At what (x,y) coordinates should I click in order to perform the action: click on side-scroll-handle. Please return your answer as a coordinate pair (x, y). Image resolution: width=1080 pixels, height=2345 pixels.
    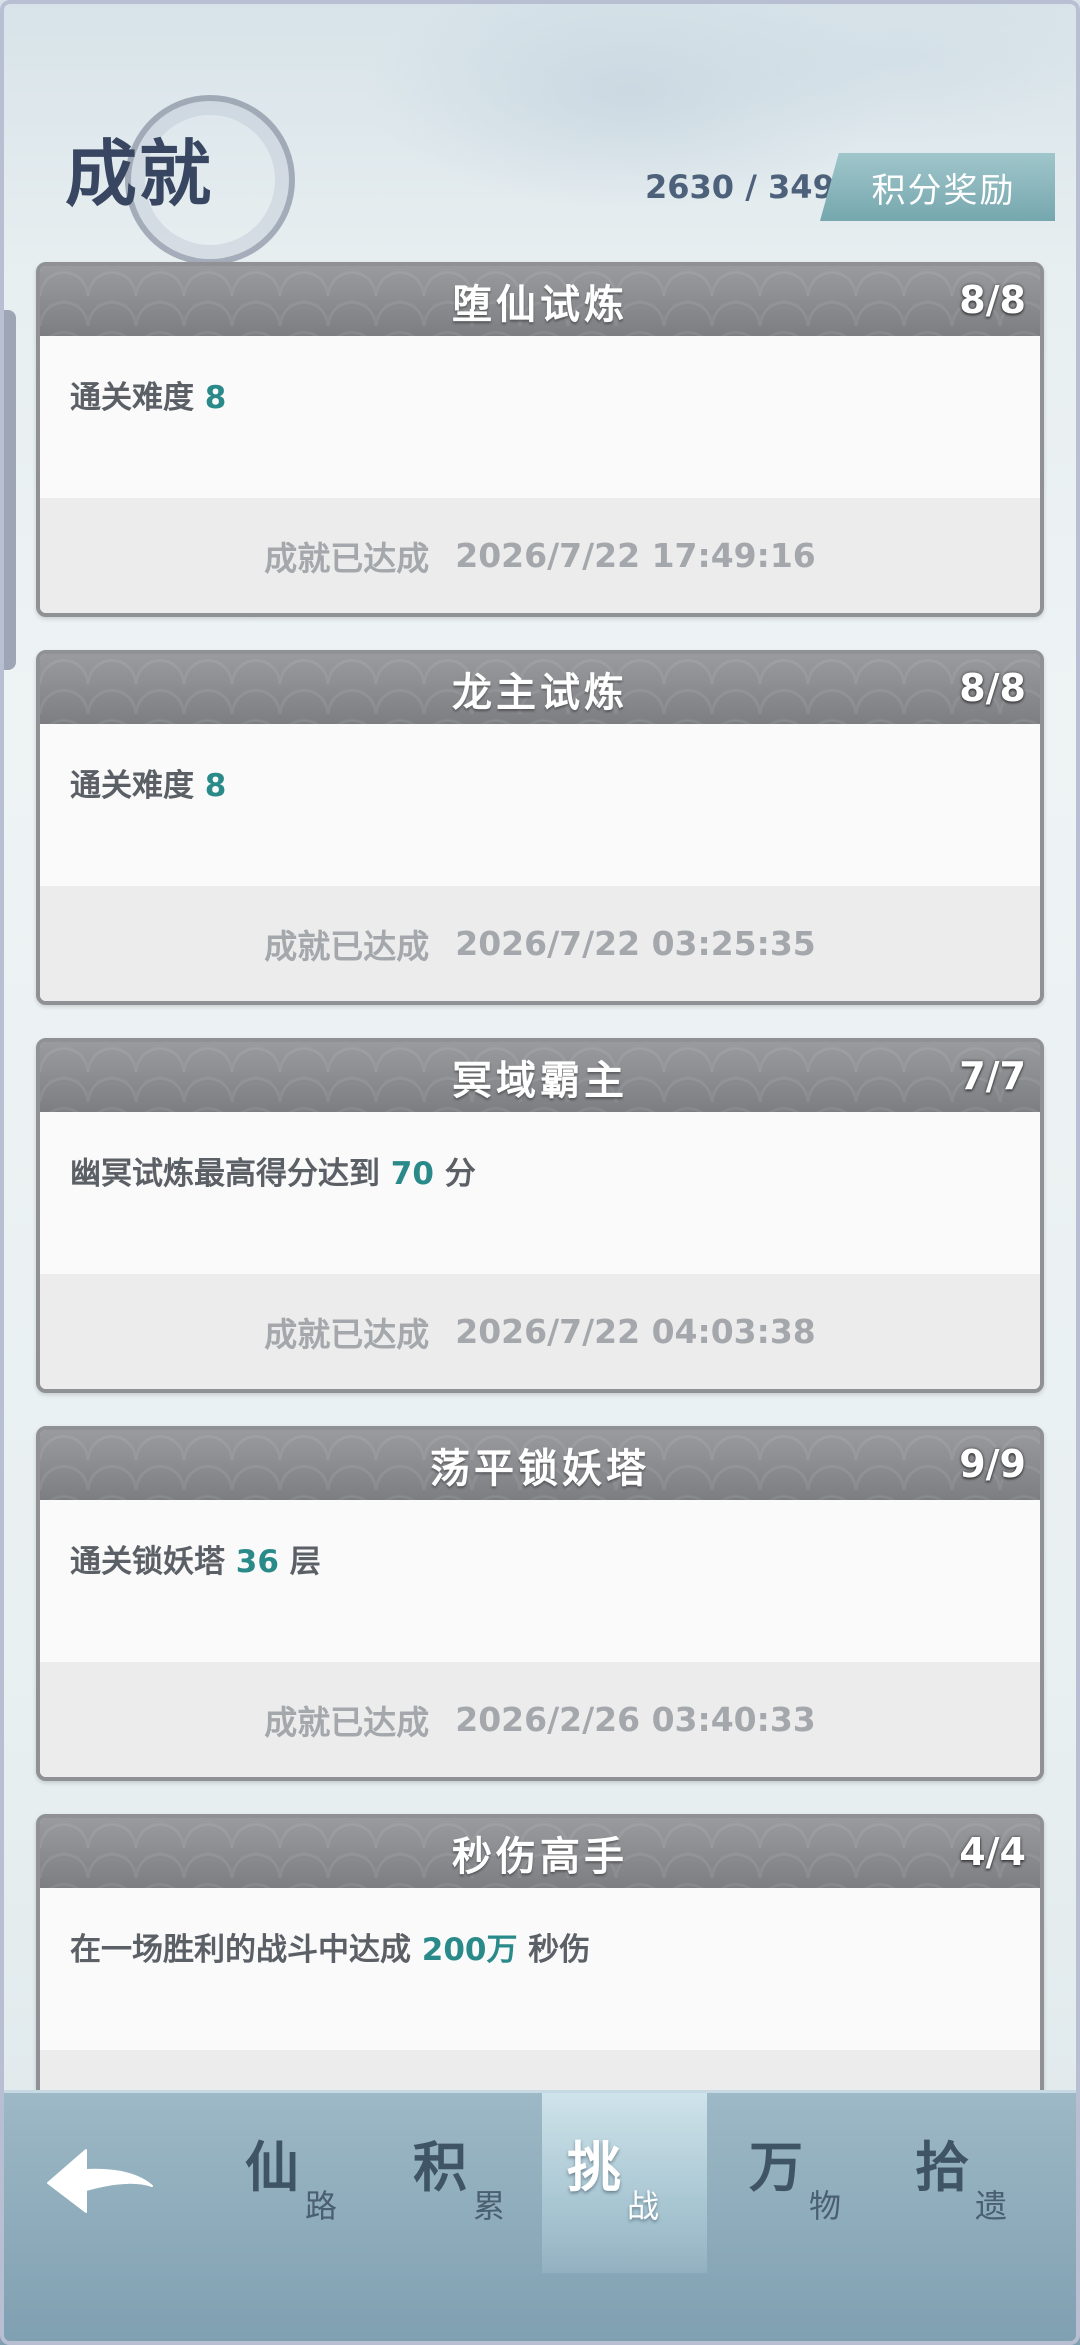
    Looking at the image, I should click on (8, 490).